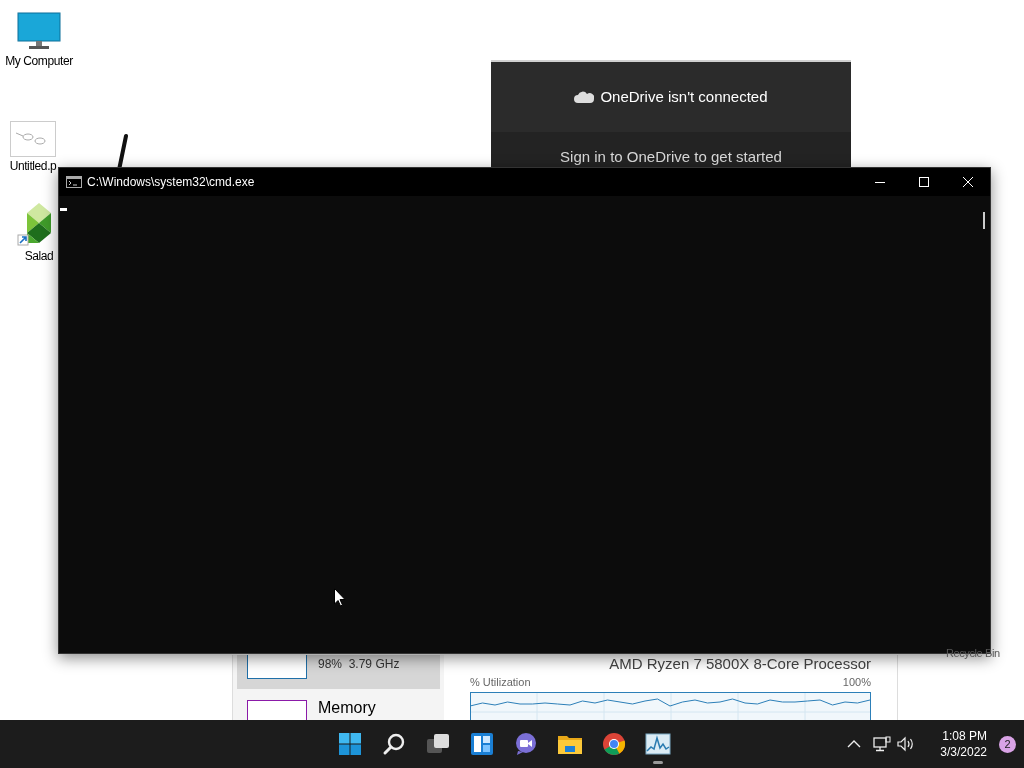 The height and width of the screenshot is (768, 1024). Describe the element at coordinates (171, 182) in the screenshot. I see `window-title: C:\Windows\system32\cmd.exe` at that location.